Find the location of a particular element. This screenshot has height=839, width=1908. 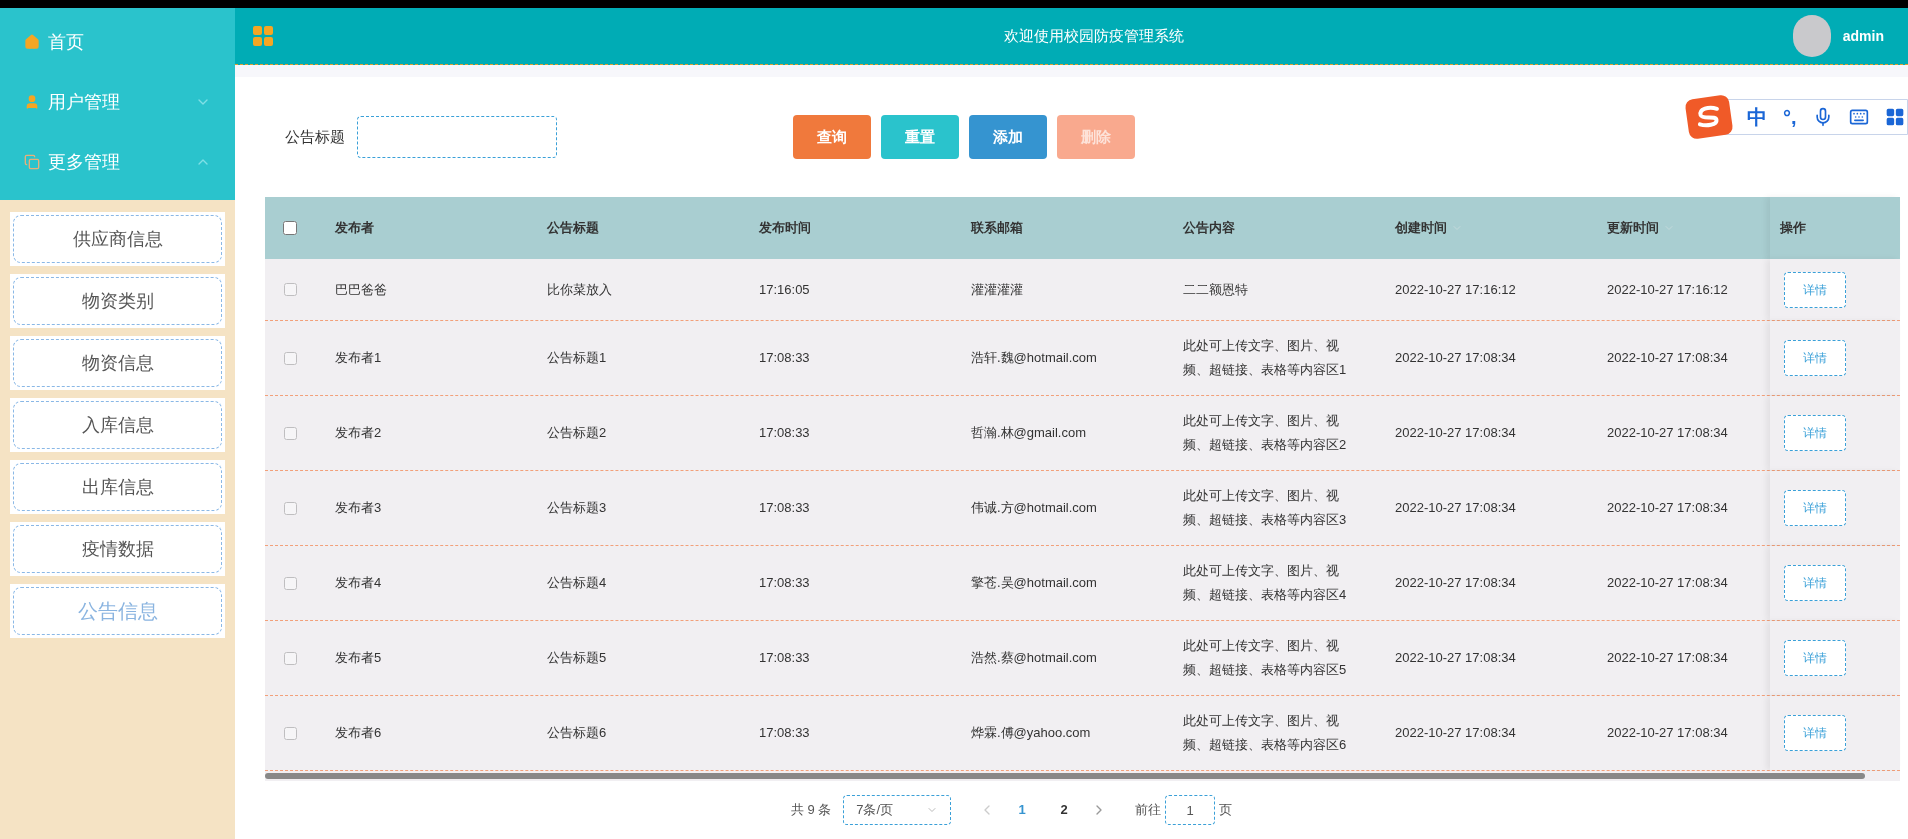

select-all-checkbox is located at coordinates (290, 228).